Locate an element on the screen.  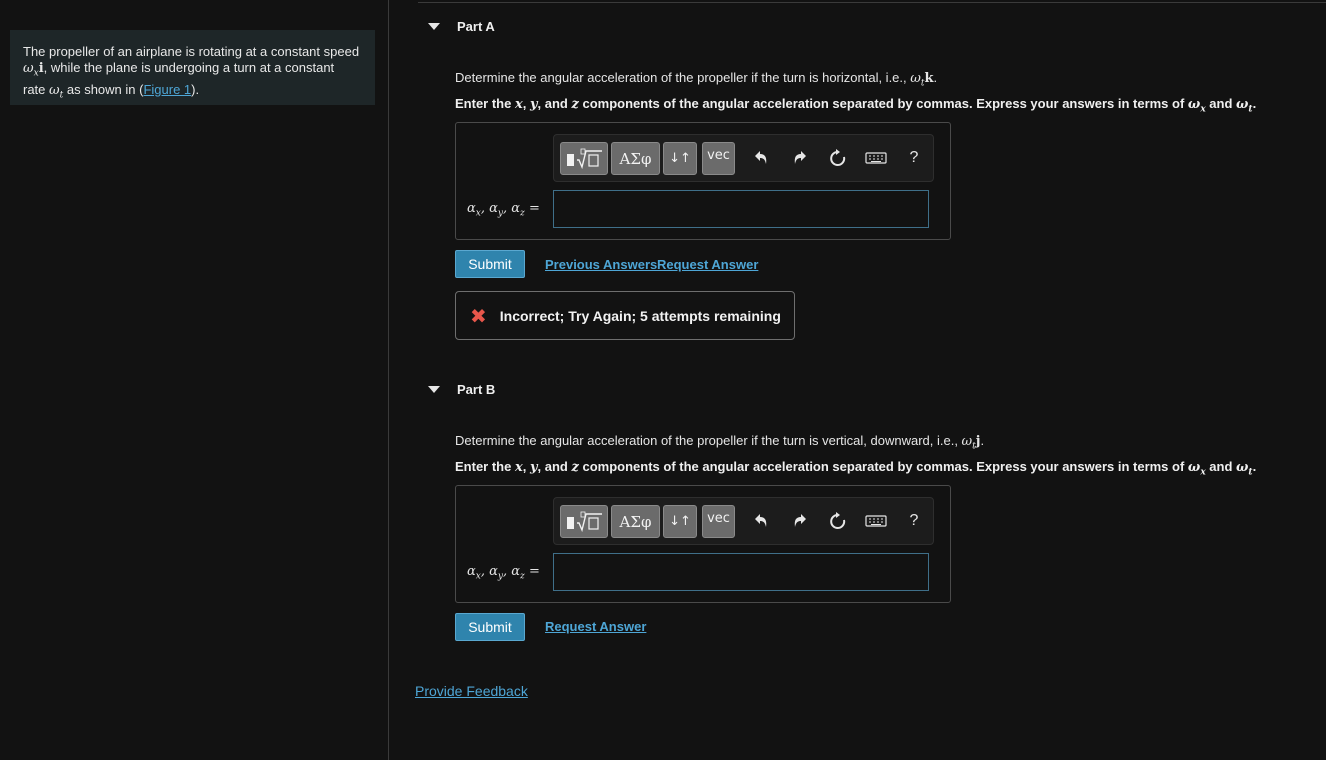
part-b-submit-button: Submit is located at coordinates (490, 627).